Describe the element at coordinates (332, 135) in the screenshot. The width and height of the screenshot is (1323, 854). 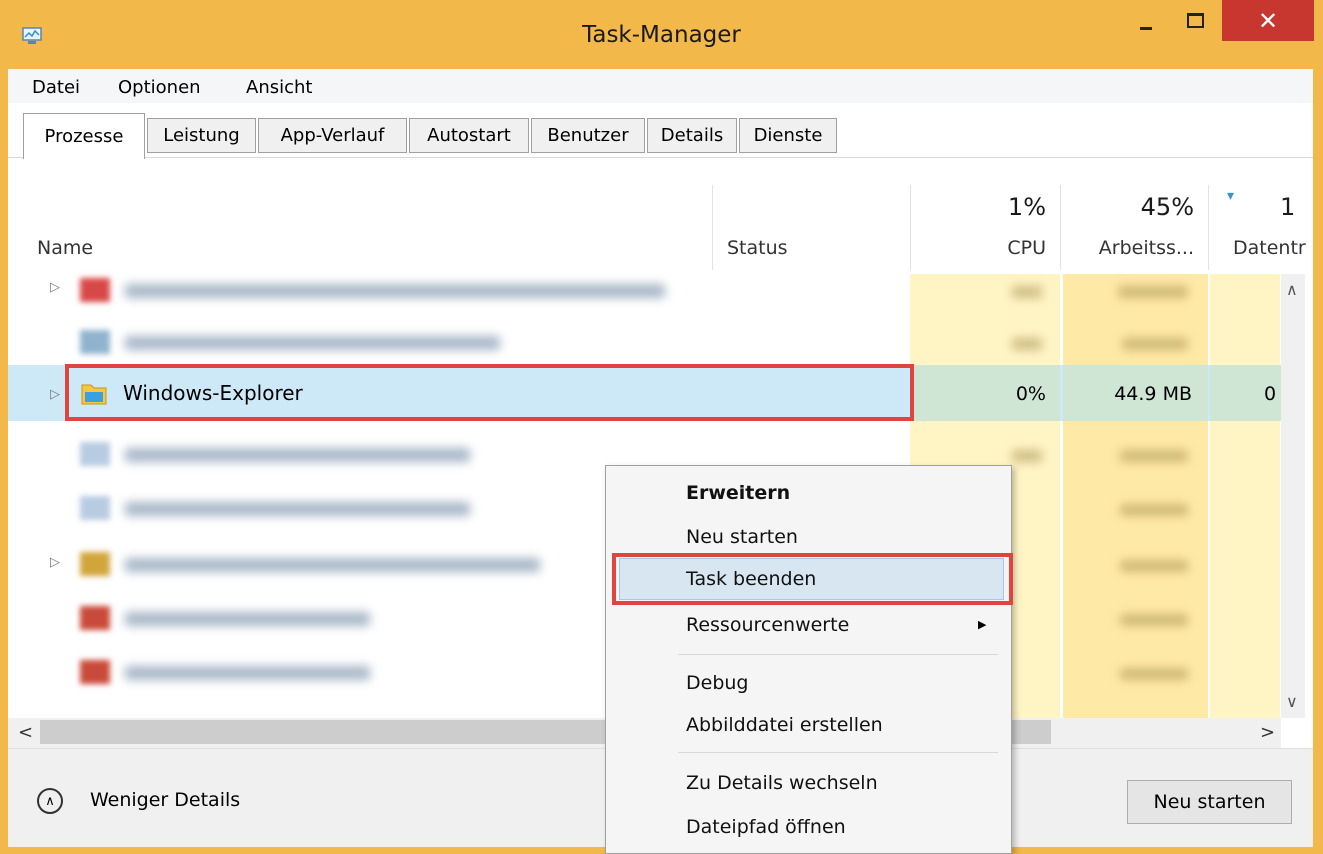
I see `tab-app-verlauf: App-Verlauf` at that location.